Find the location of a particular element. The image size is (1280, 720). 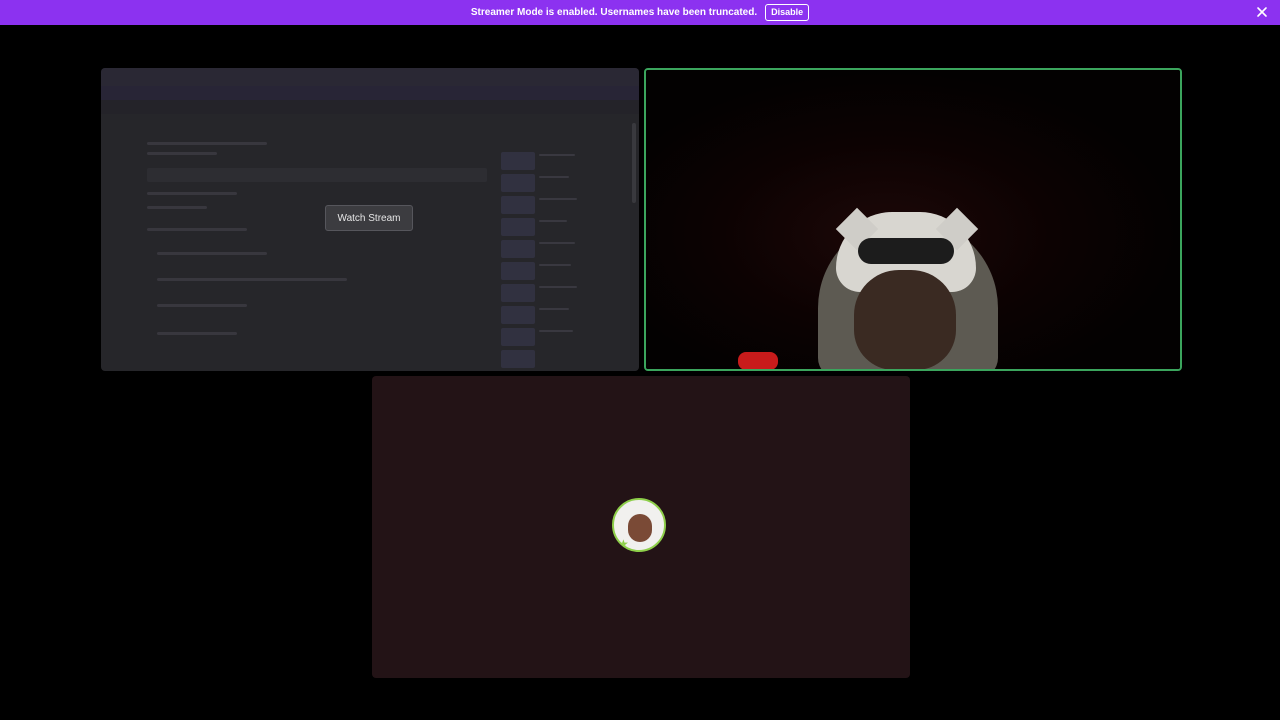

red-light is located at coordinates (758, 360).